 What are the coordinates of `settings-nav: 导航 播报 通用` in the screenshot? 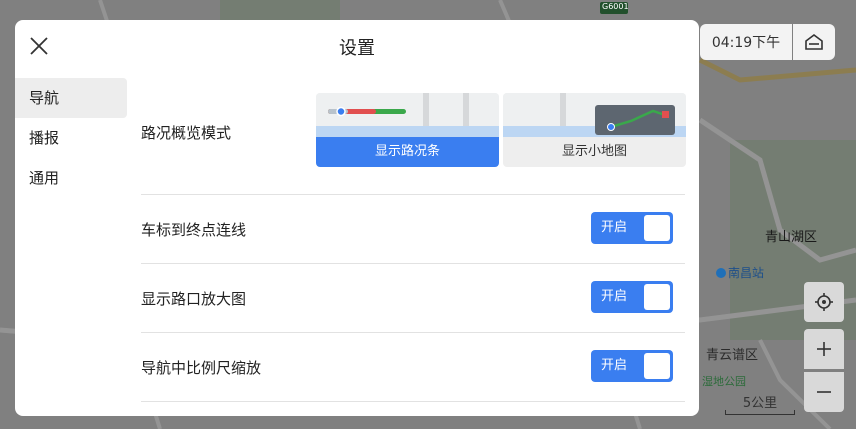 It's located at (71, 138).